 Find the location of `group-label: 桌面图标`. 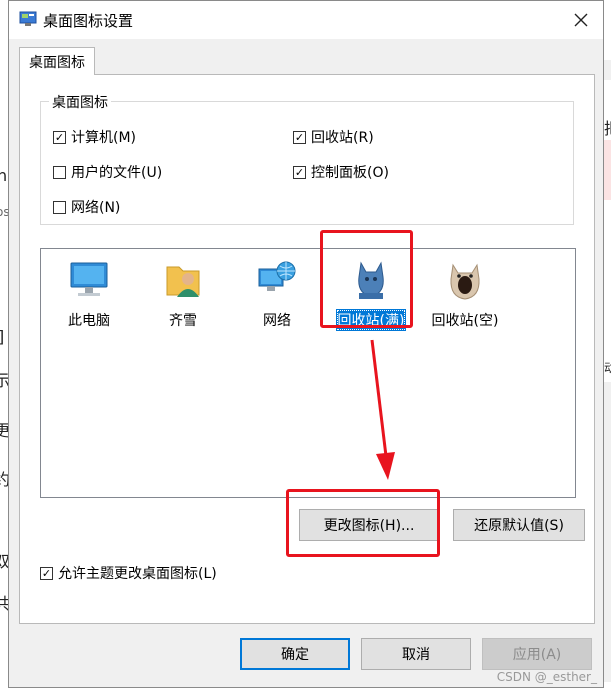

group-label: 桌面图标 is located at coordinates (80, 102).